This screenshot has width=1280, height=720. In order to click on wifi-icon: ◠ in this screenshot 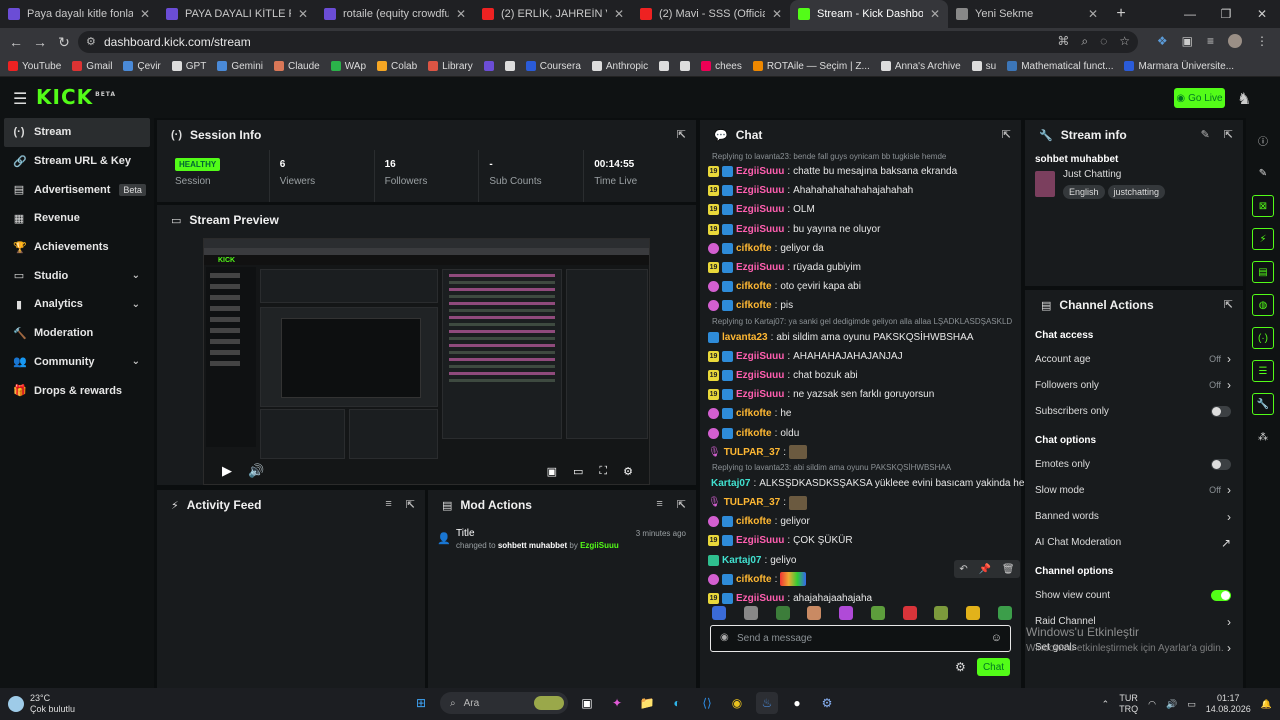, I will do `click(1152, 704)`.